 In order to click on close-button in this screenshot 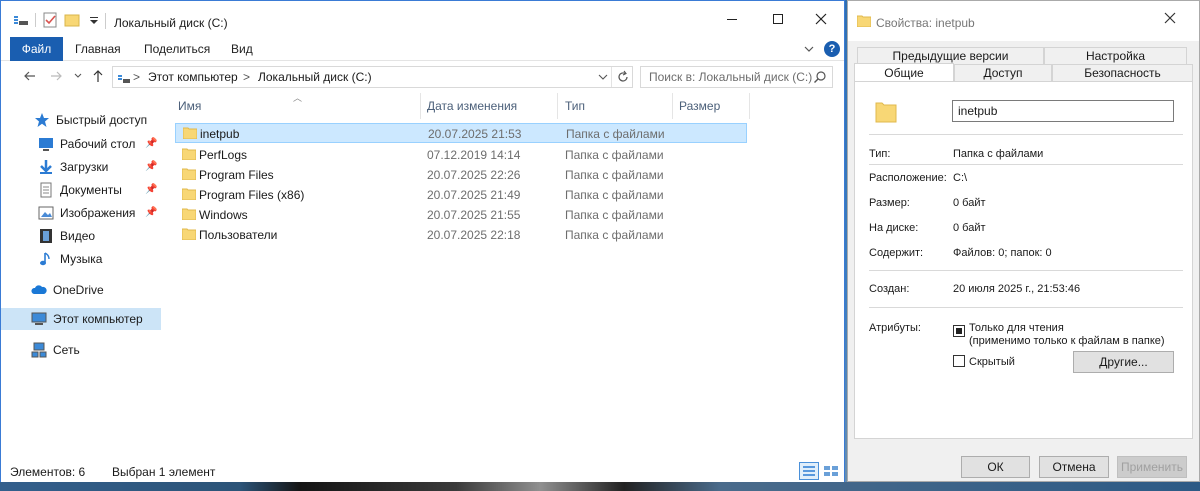, I will do `click(821, 19)`.